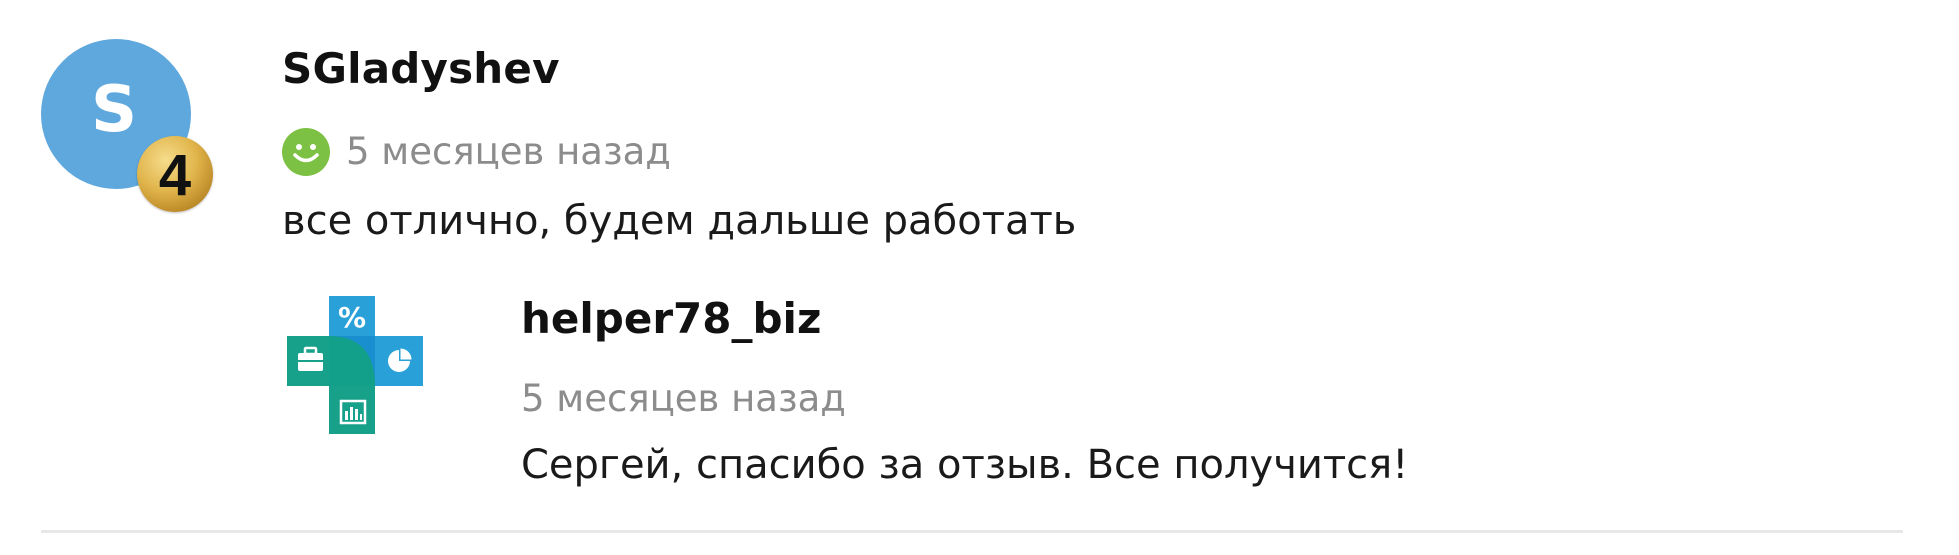  What do you see at coordinates (972, 531) in the screenshot?
I see `divider` at bounding box center [972, 531].